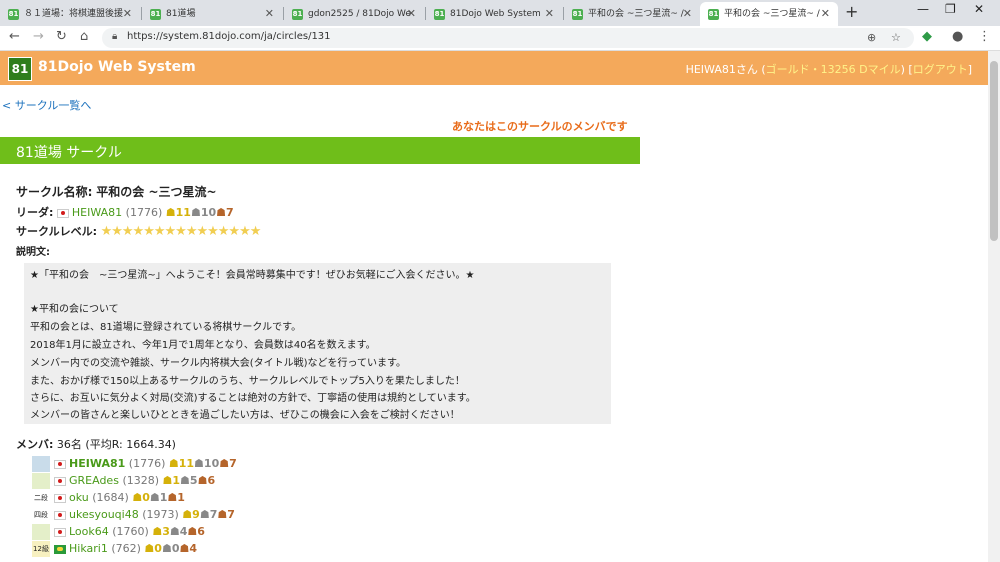 The width and height of the screenshot is (1000, 562). What do you see at coordinates (20, 69) in the screenshot?
I see `site-logo: 81` at bounding box center [20, 69].